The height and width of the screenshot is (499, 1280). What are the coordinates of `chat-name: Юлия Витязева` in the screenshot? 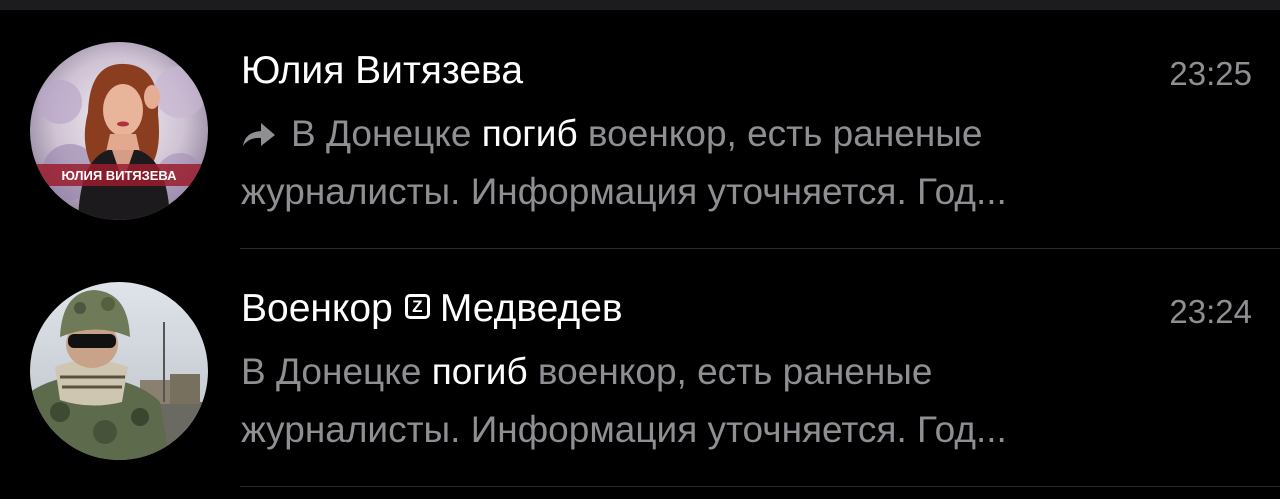 It's located at (382, 70).